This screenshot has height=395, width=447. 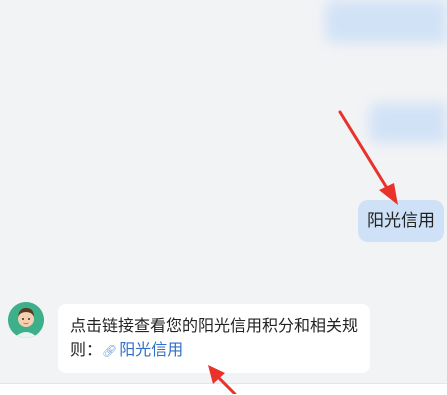 I want to click on user-message-text: 阳光信用, so click(x=401, y=221).